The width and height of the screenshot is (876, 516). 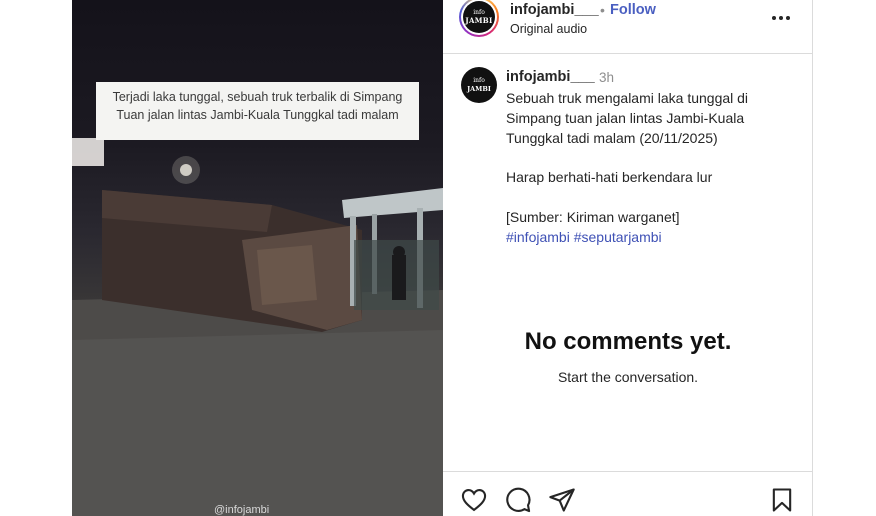 What do you see at coordinates (628, 493) in the screenshot?
I see `action-bar` at bounding box center [628, 493].